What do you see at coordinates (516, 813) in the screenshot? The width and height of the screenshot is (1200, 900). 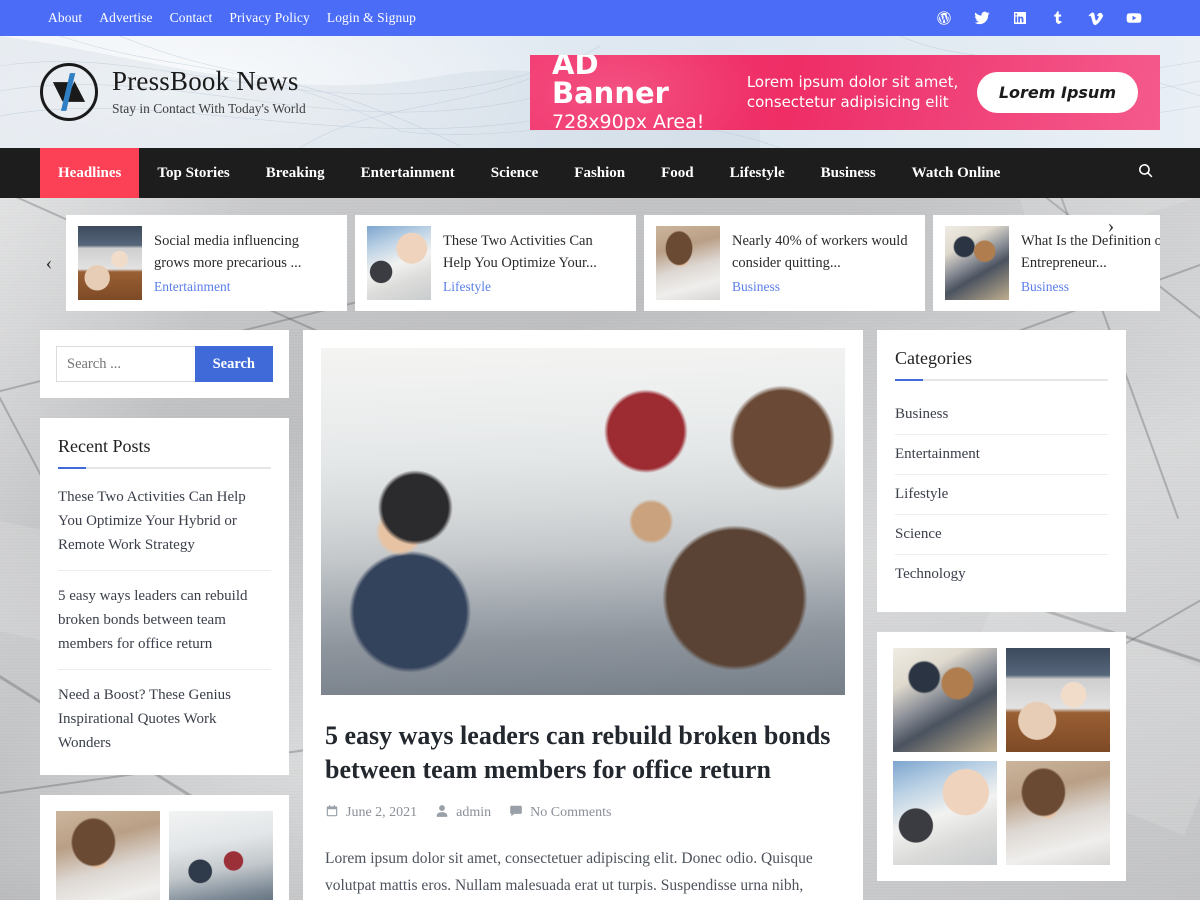 I see `comment-icon` at bounding box center [516, 813].